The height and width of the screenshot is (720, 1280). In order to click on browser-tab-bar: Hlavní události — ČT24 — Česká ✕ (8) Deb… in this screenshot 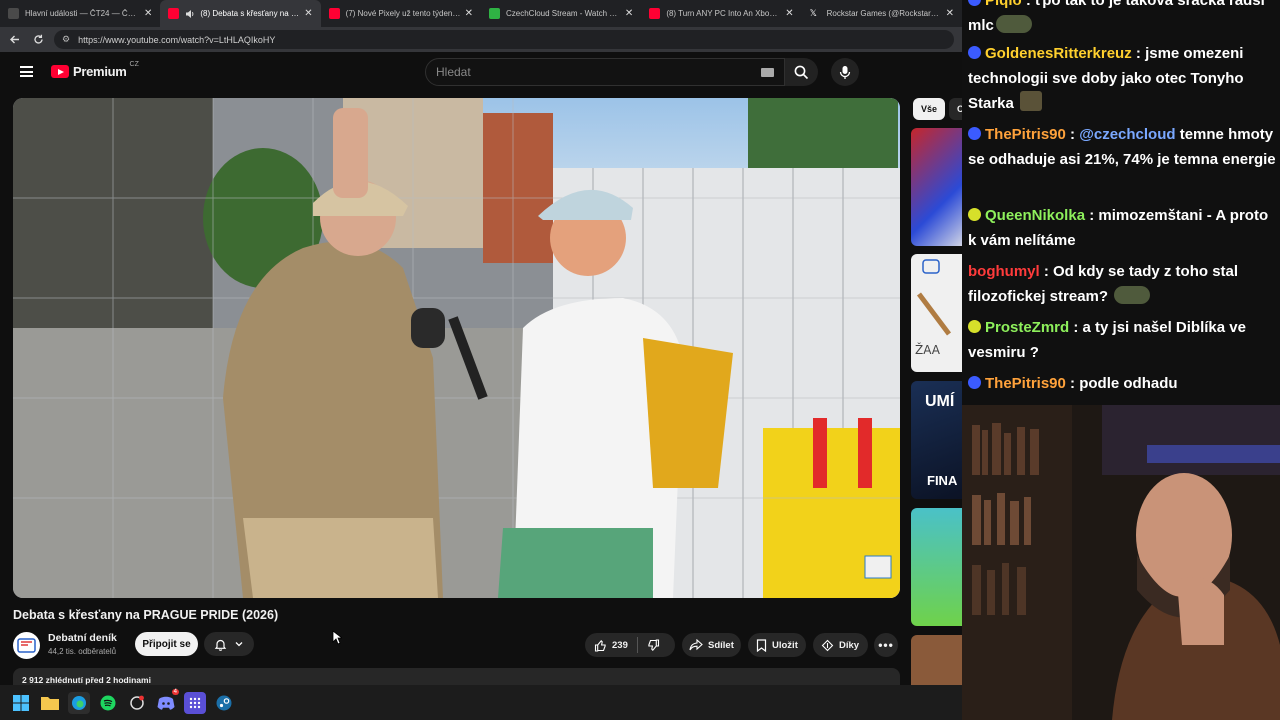, I will do `click(481, 13)`.